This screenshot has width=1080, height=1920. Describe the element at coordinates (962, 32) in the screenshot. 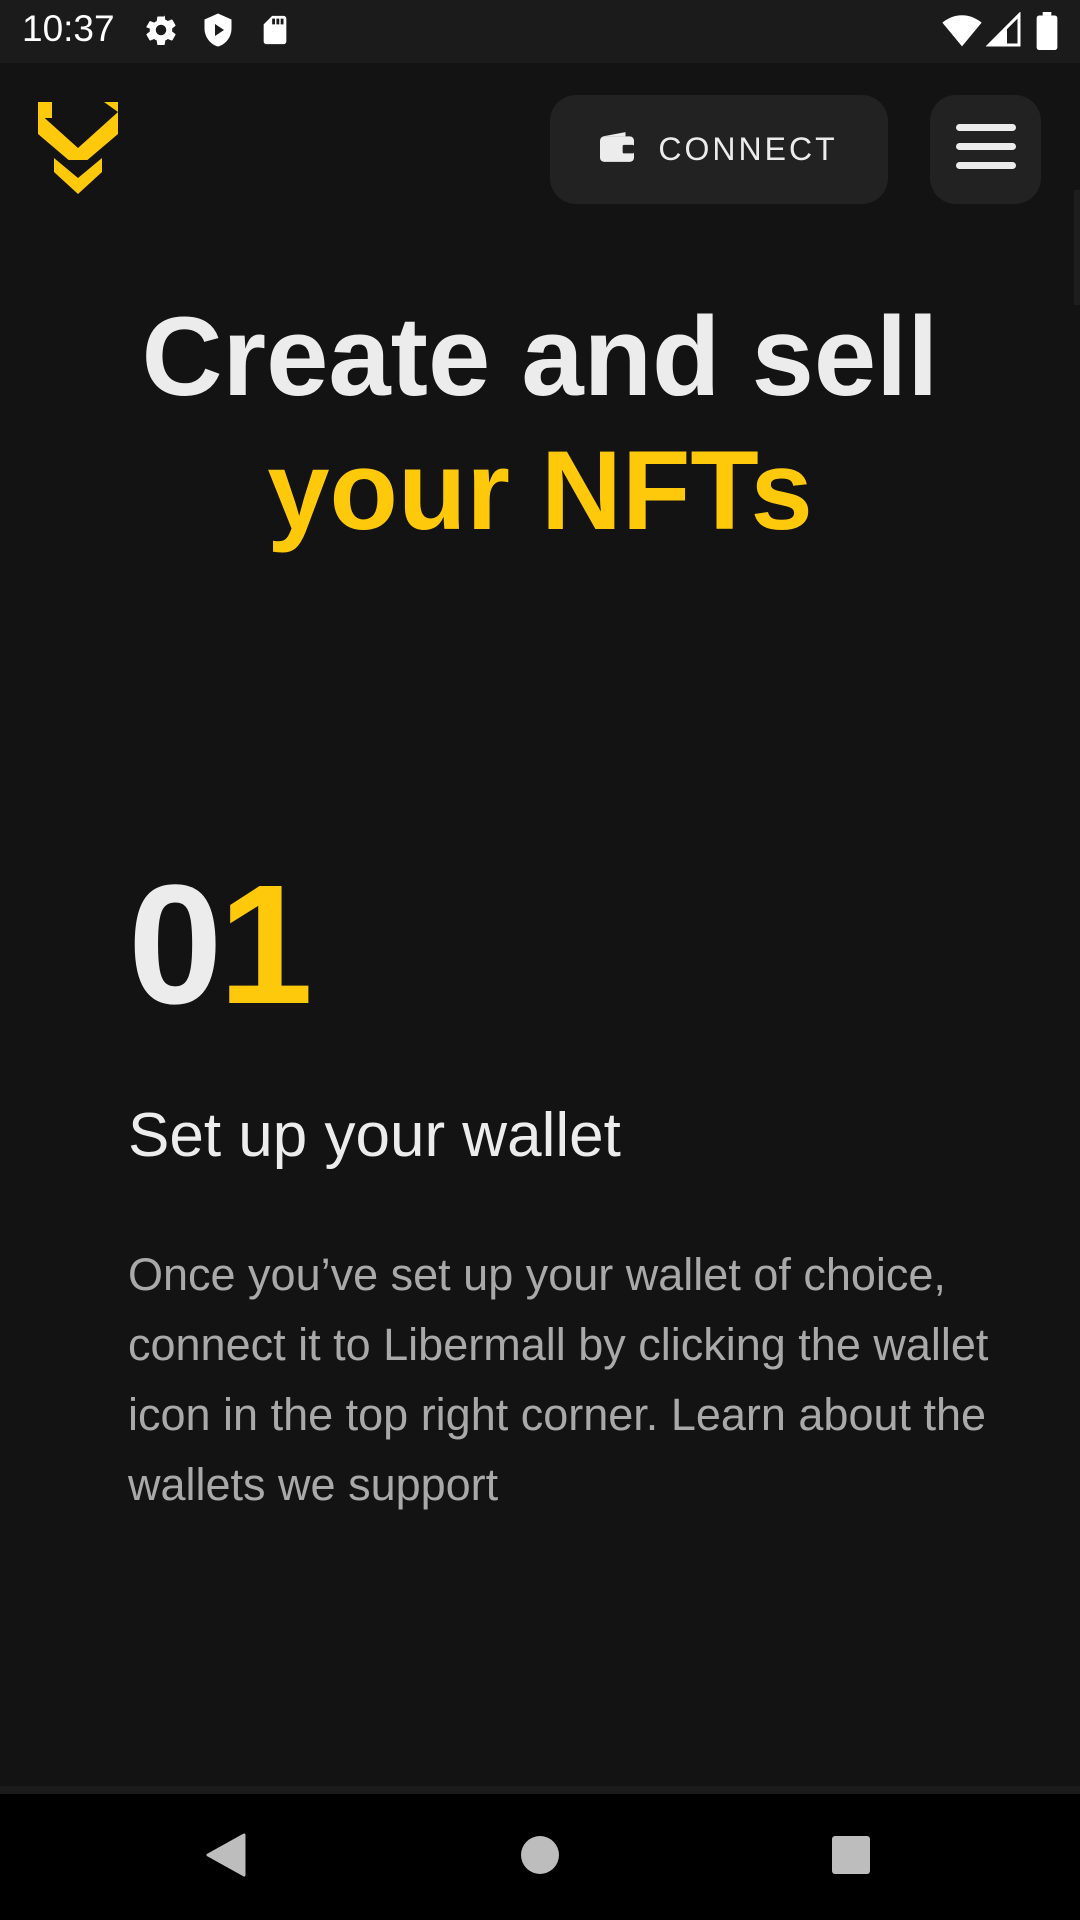

I see `wifi-icon` at that location.